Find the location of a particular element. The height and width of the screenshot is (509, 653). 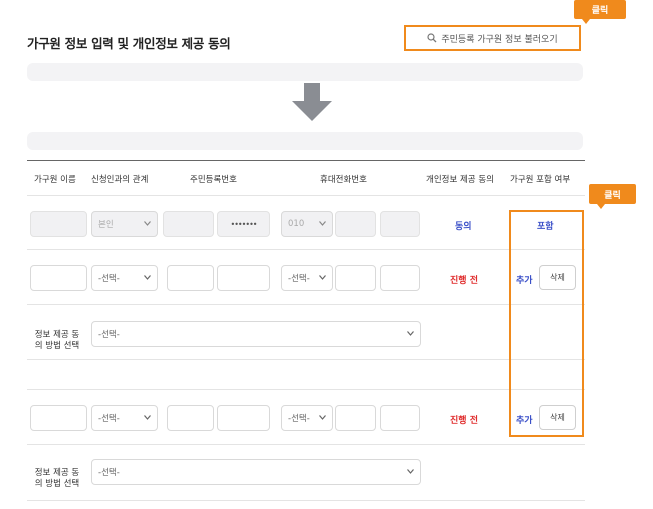

highlight-frame is located at coordinates (546, 323).